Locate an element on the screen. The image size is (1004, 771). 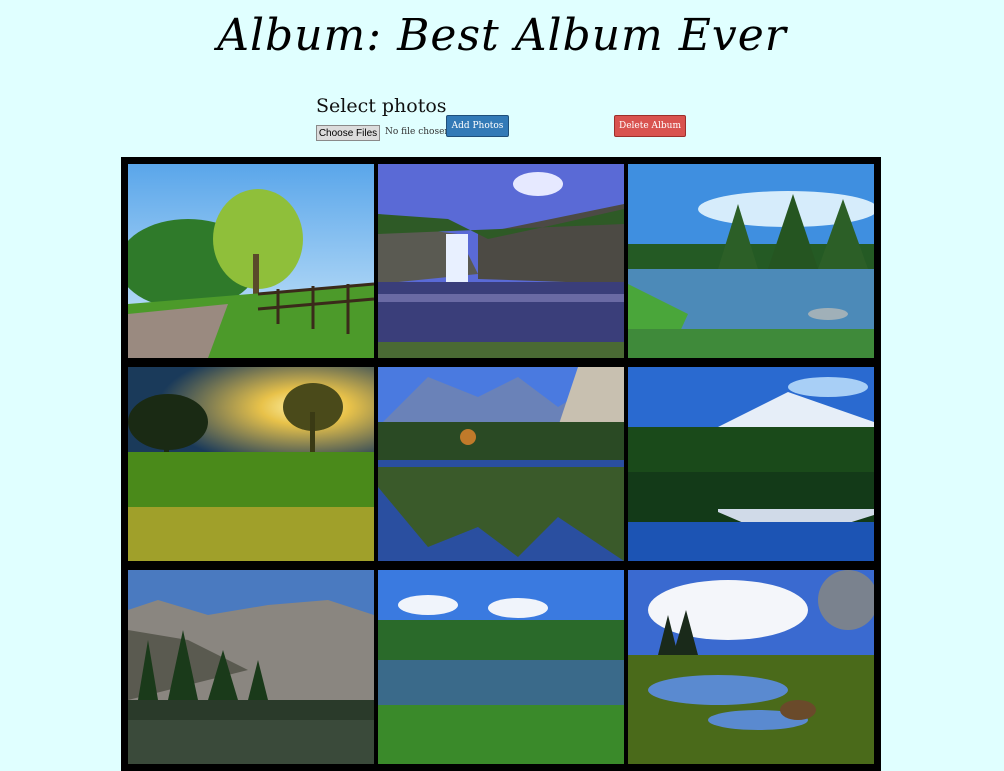
tree-sunset-photo is located at coordinates (251, 464).